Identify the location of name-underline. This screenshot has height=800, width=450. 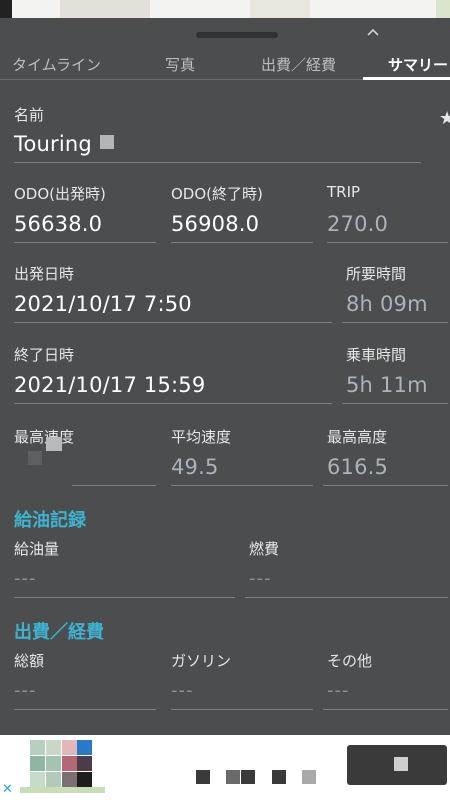
(217, 162).